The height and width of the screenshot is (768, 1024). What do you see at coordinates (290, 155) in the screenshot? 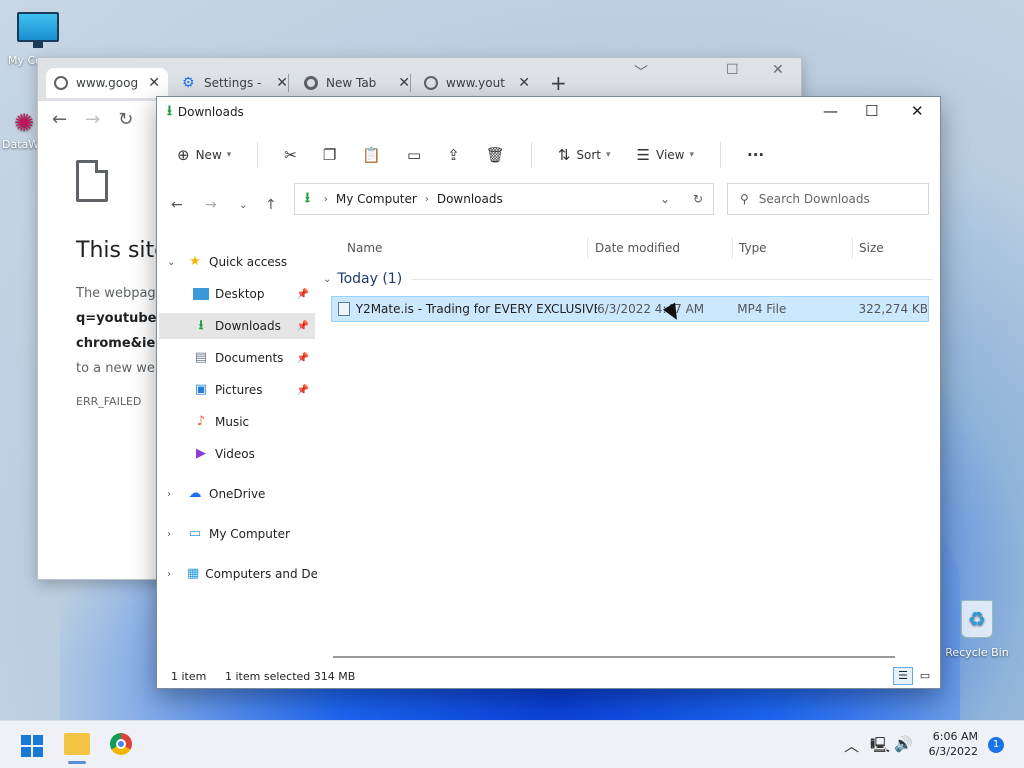
I see `cut-button: ✂` at bounding box center [290, 155].